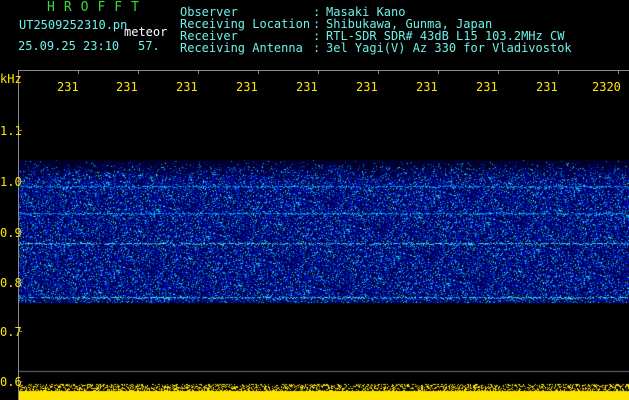 Image resolution: width=629 pixels, height=400 pixels. What do you see at coordinates (149, 46) in the screenshot?
I see `meteor-count: 57.` at bounding box center [149, 46].